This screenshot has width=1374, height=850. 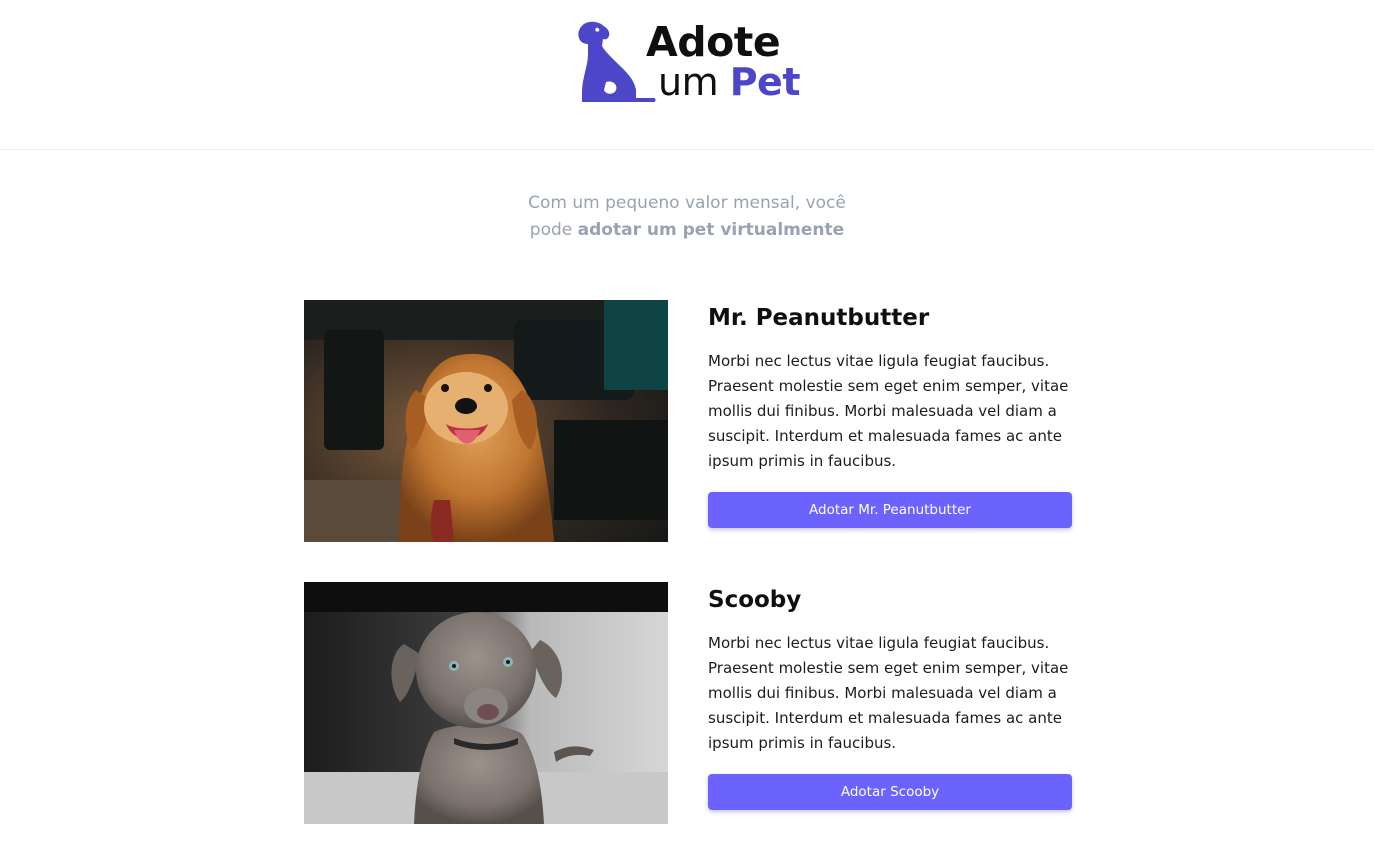 I want to click on intro-line1: Com um pequeno valor mensal, você, so click(x=687, y=203).